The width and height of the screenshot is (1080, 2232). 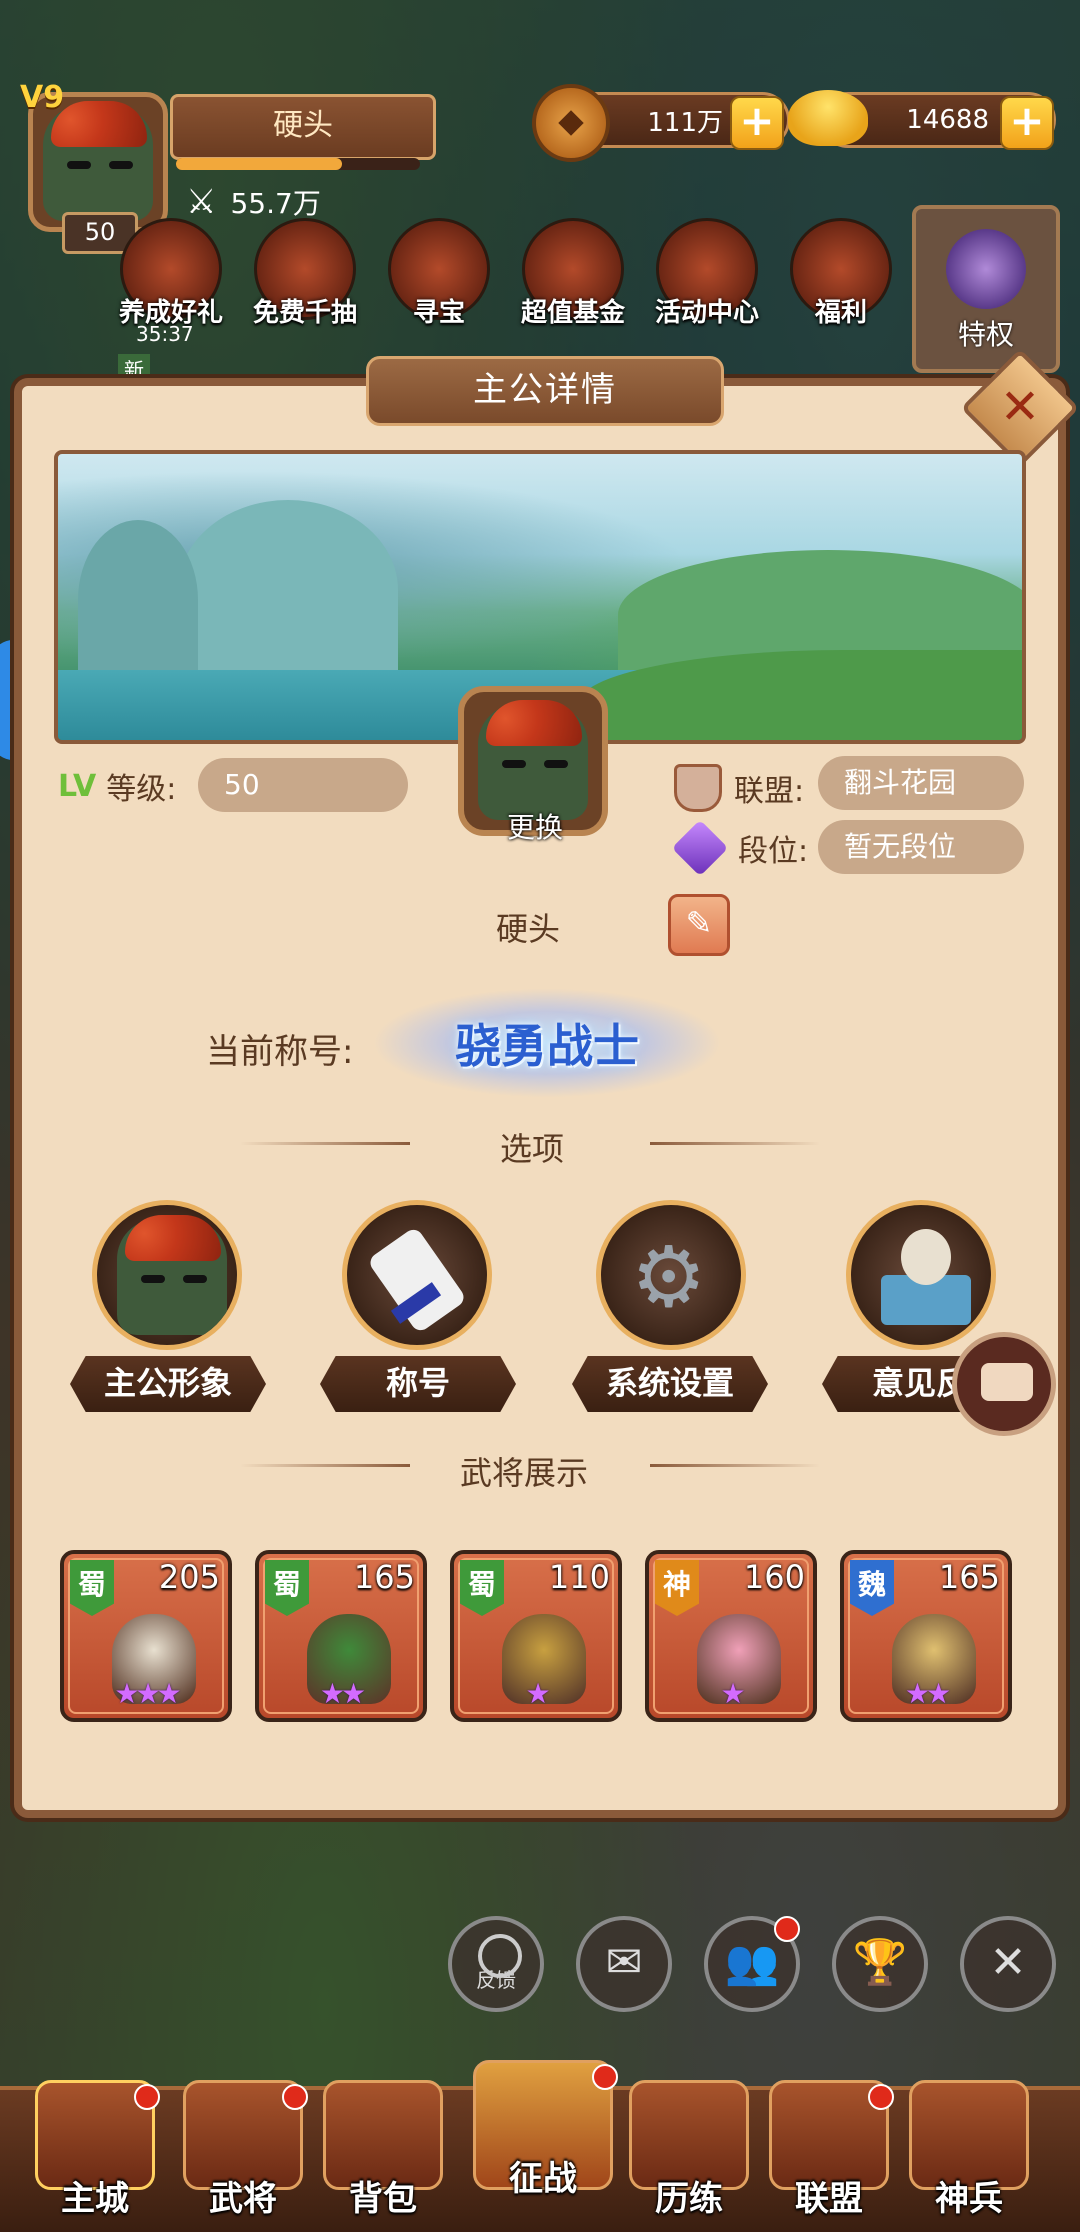 I want to click on rank-row: 段位:, so click(x=740, y=848).